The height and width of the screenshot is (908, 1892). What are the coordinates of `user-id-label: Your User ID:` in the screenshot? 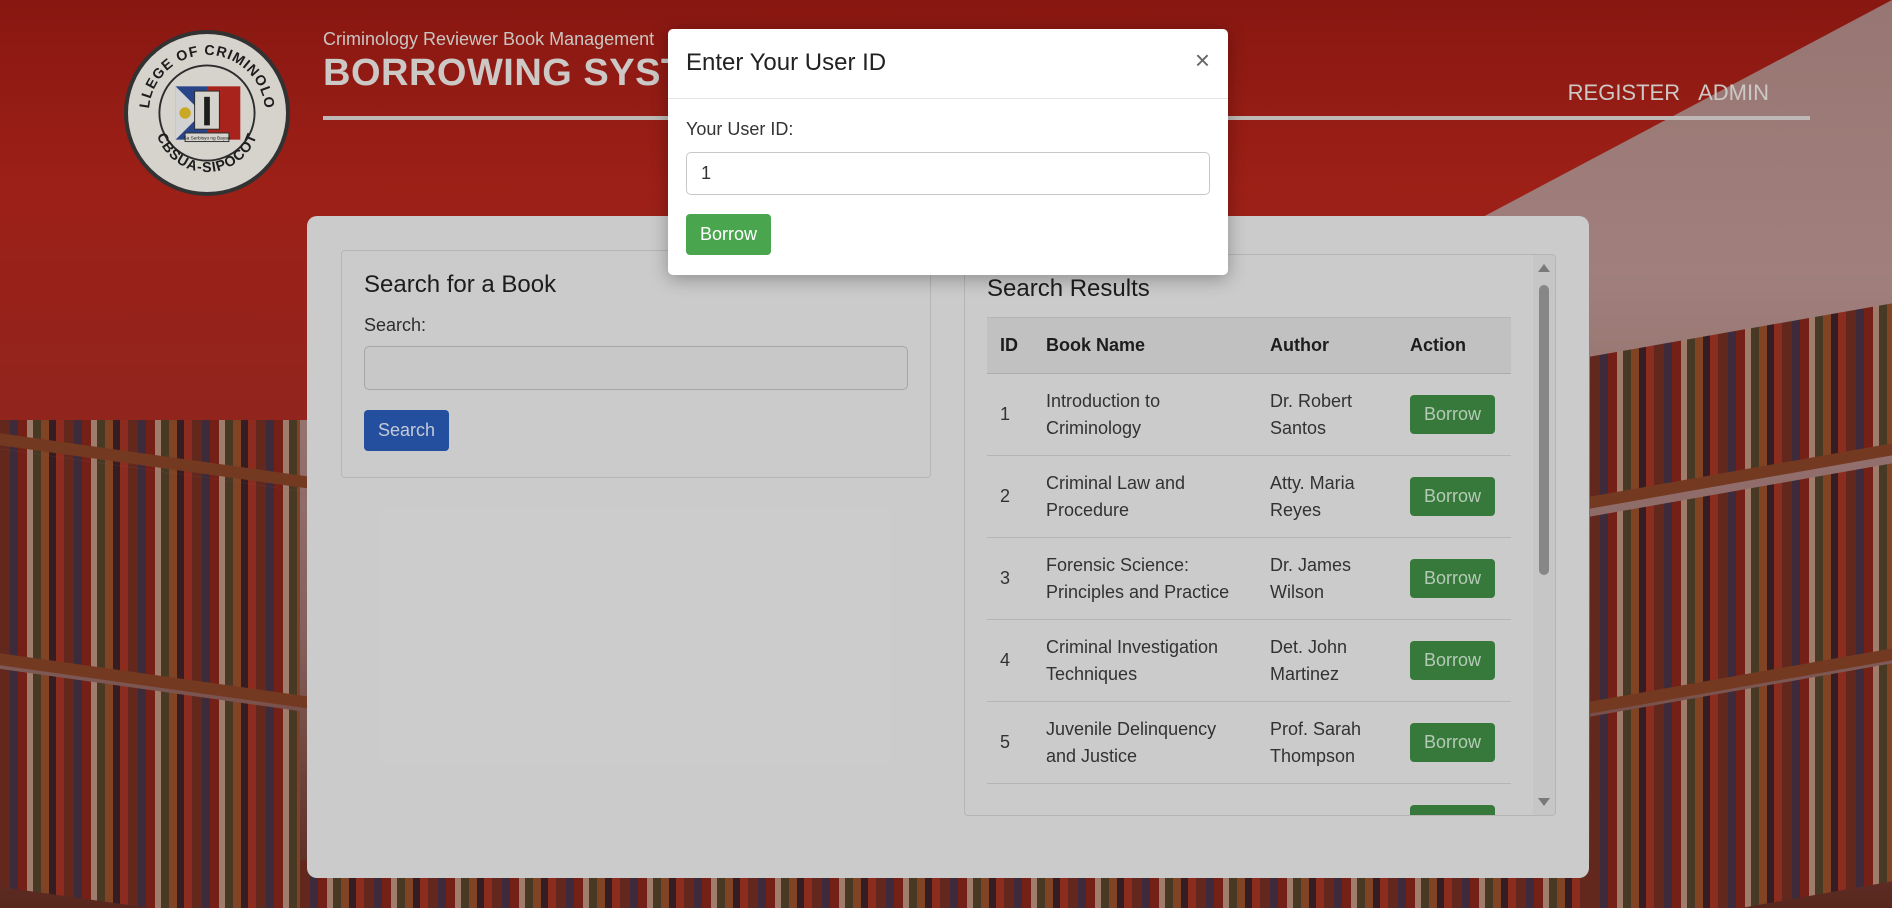 It's located at (740, 129).